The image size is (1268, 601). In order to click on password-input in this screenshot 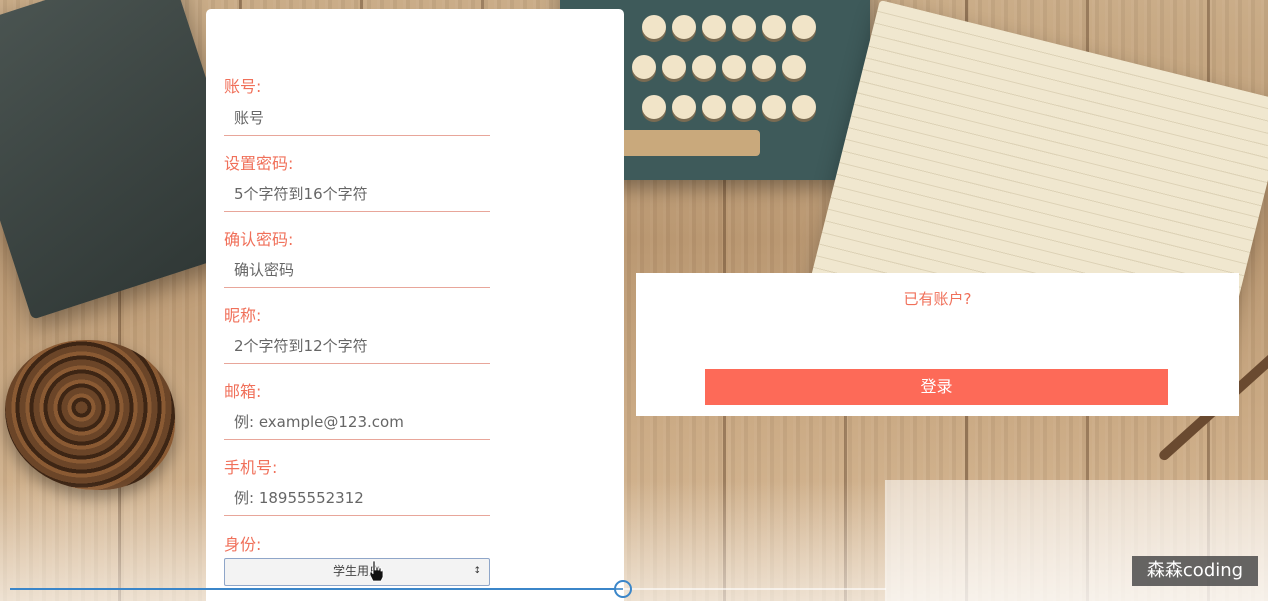, I will do `click(357, 194)`.